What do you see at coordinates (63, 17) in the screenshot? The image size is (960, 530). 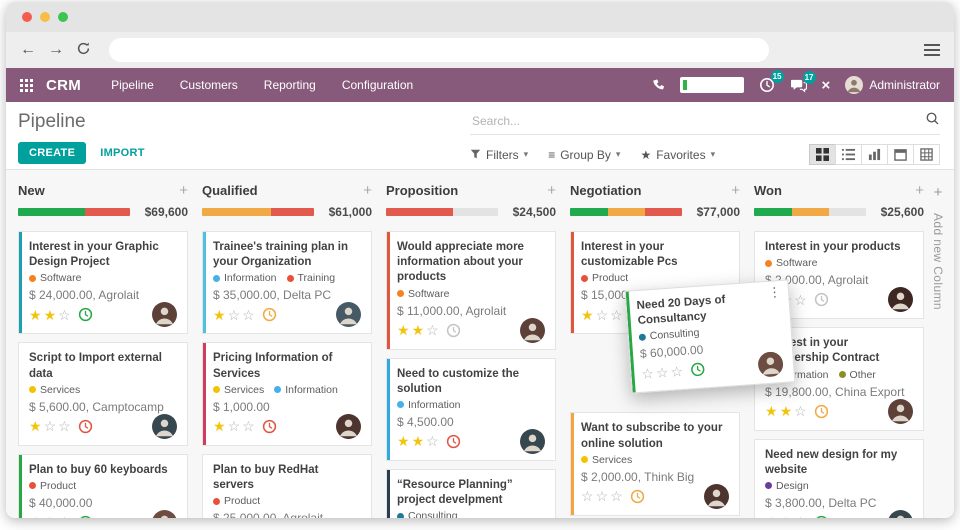 I see `maximize-window-icon` at bounding box center [63, 17].